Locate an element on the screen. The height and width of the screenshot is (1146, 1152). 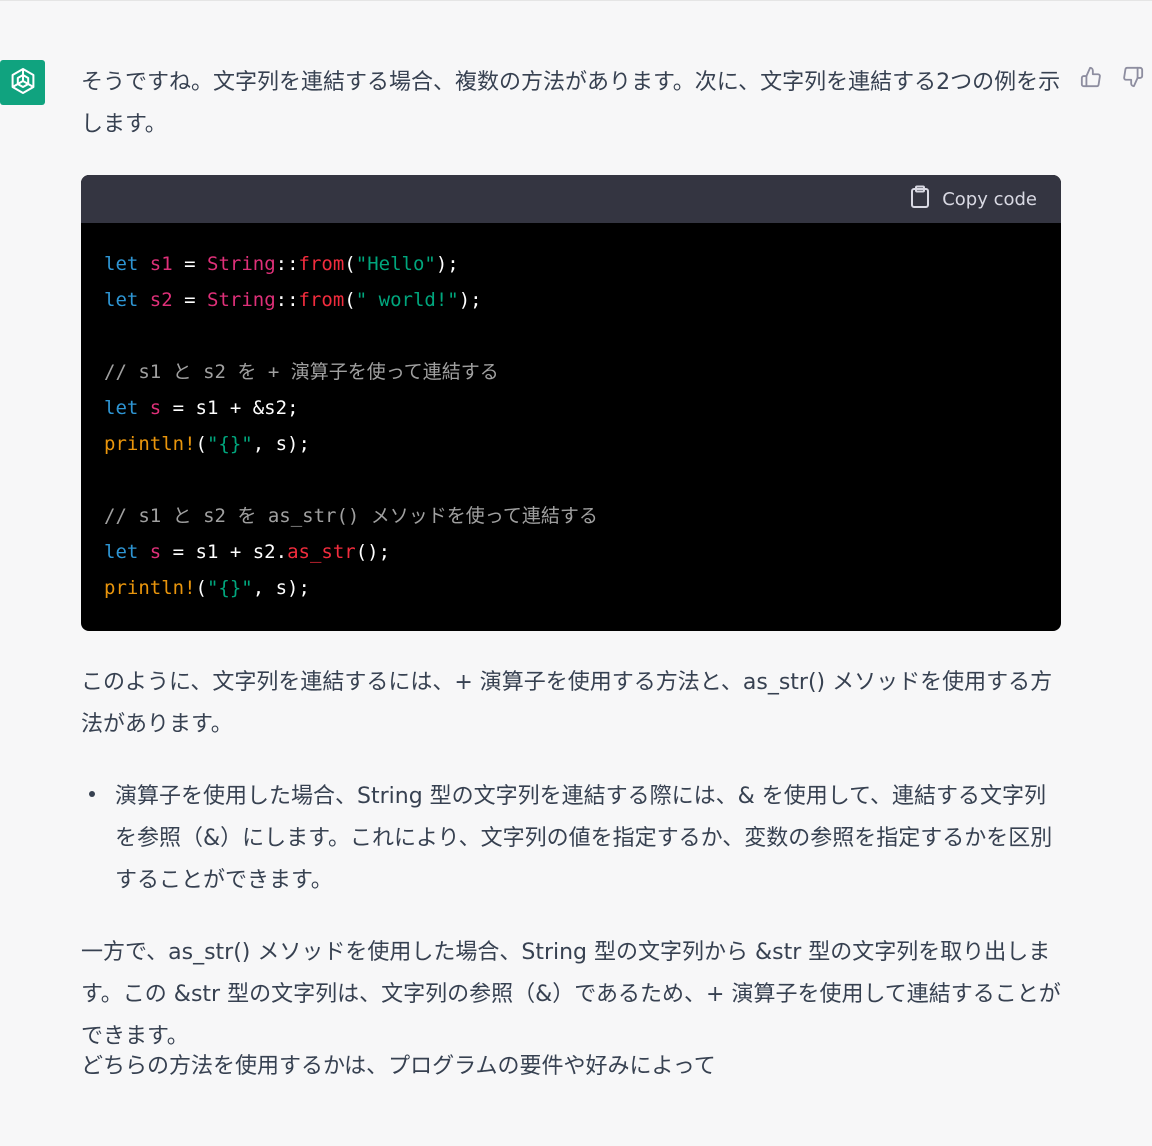
thumbs-down-button is located at coordinates (1133, 79).